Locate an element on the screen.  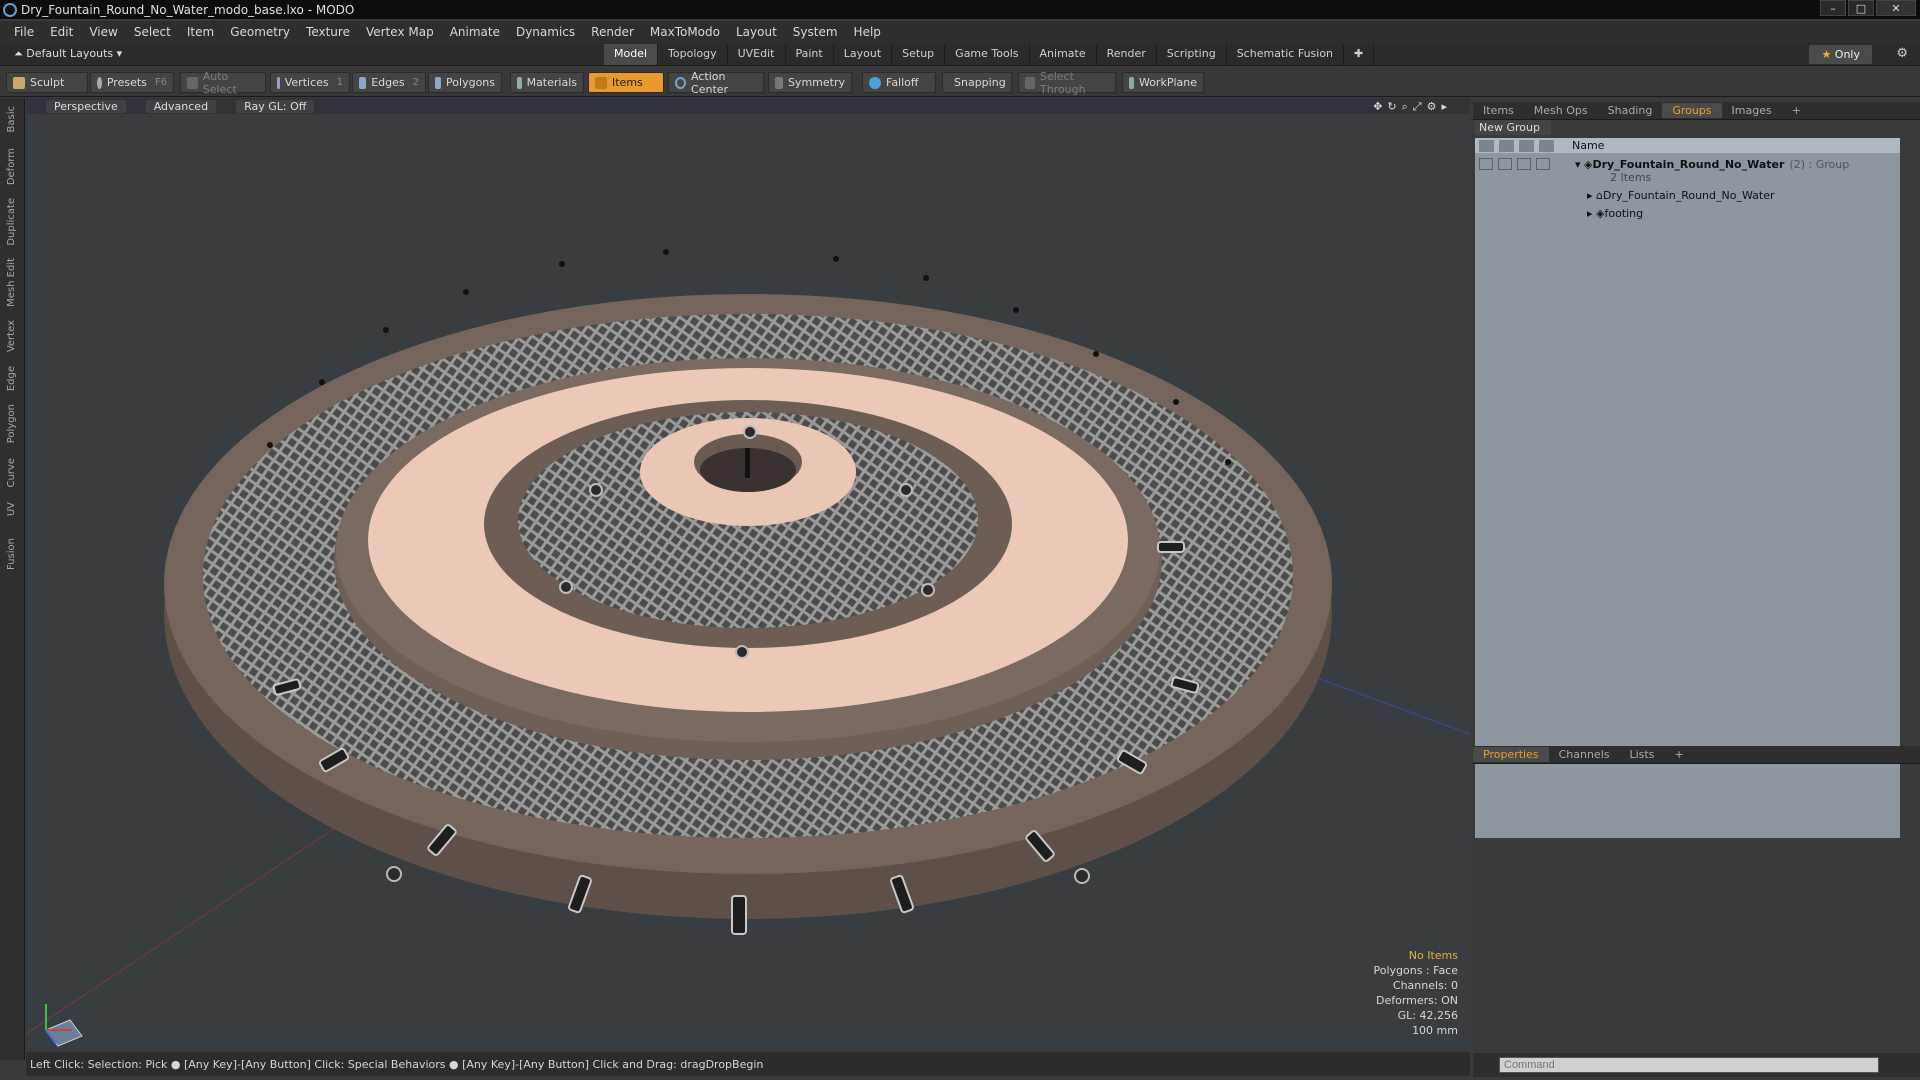
menu-texture: Texture is located at coordinates (328, 32).